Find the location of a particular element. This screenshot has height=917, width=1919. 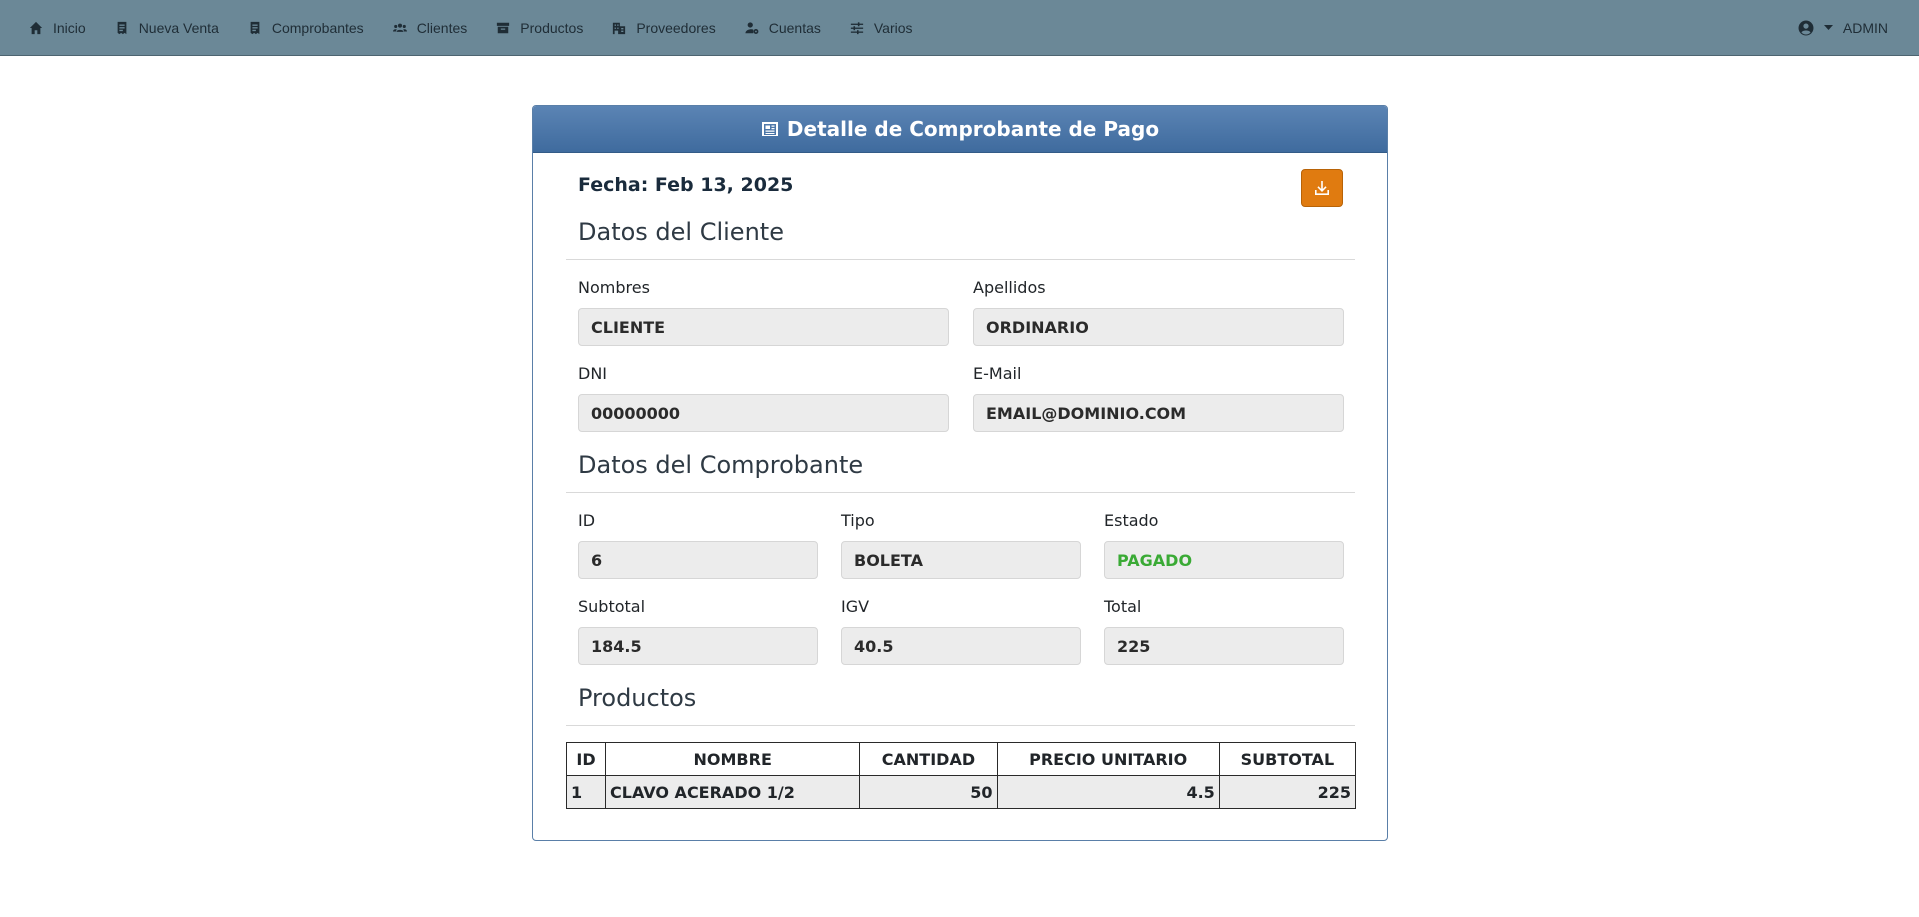

cell-nombre: CLAVO ACERADO 1/2 is located at coordinates (733, 792).